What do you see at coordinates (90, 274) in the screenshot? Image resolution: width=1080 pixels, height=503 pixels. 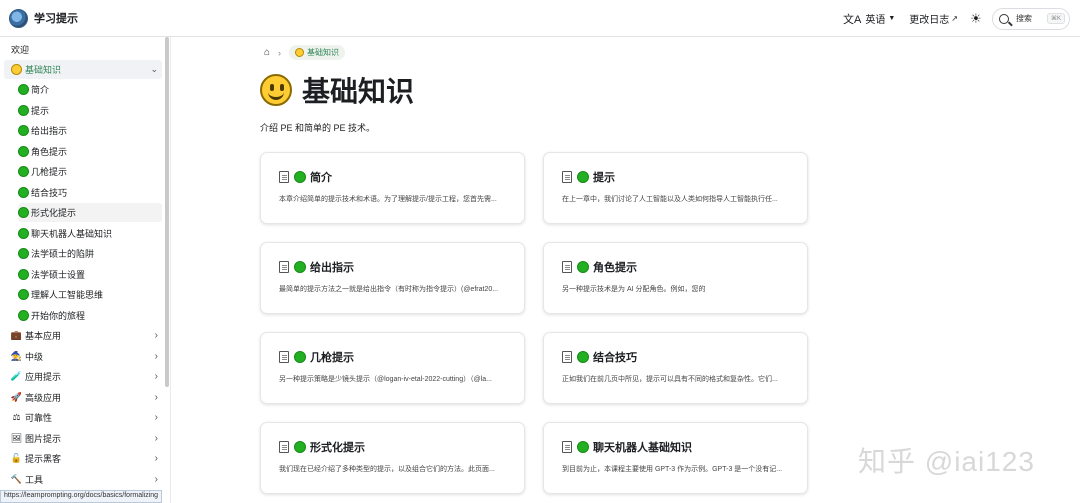 I see `sidebar-subitem-settings: 法学硕士设置` at bounding box center [90, 274].